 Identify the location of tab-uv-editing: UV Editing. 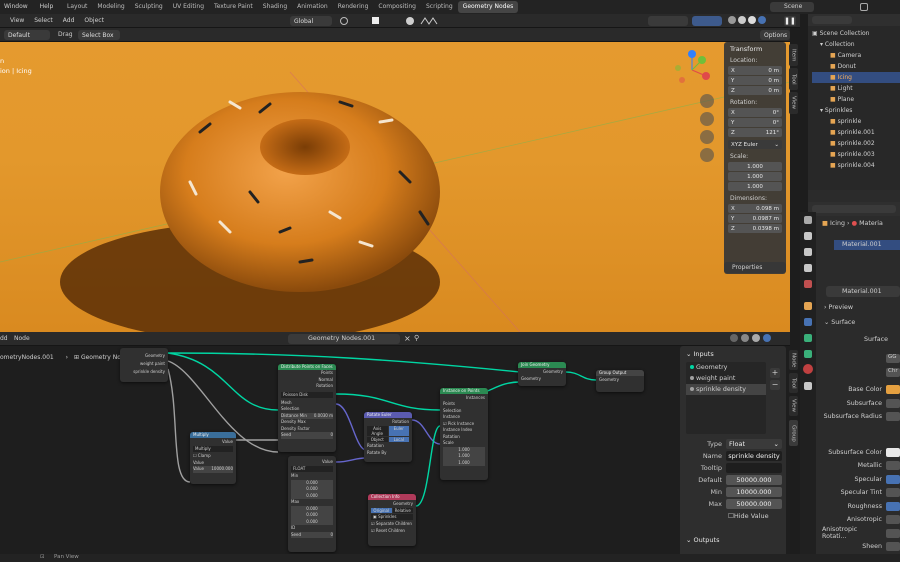
(188, 7).